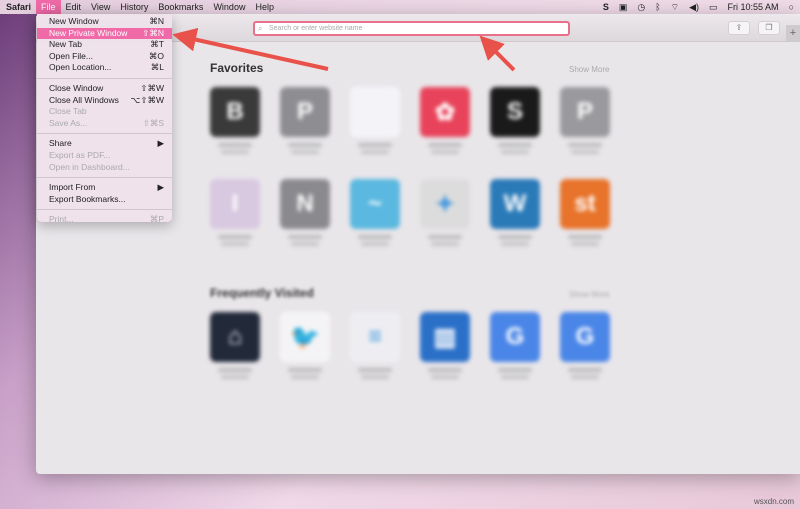 The image size is (800, 509). Describe the element at coordinates (497, 53) in the screenshot. I see `arrow-to-address-bar` at that location.